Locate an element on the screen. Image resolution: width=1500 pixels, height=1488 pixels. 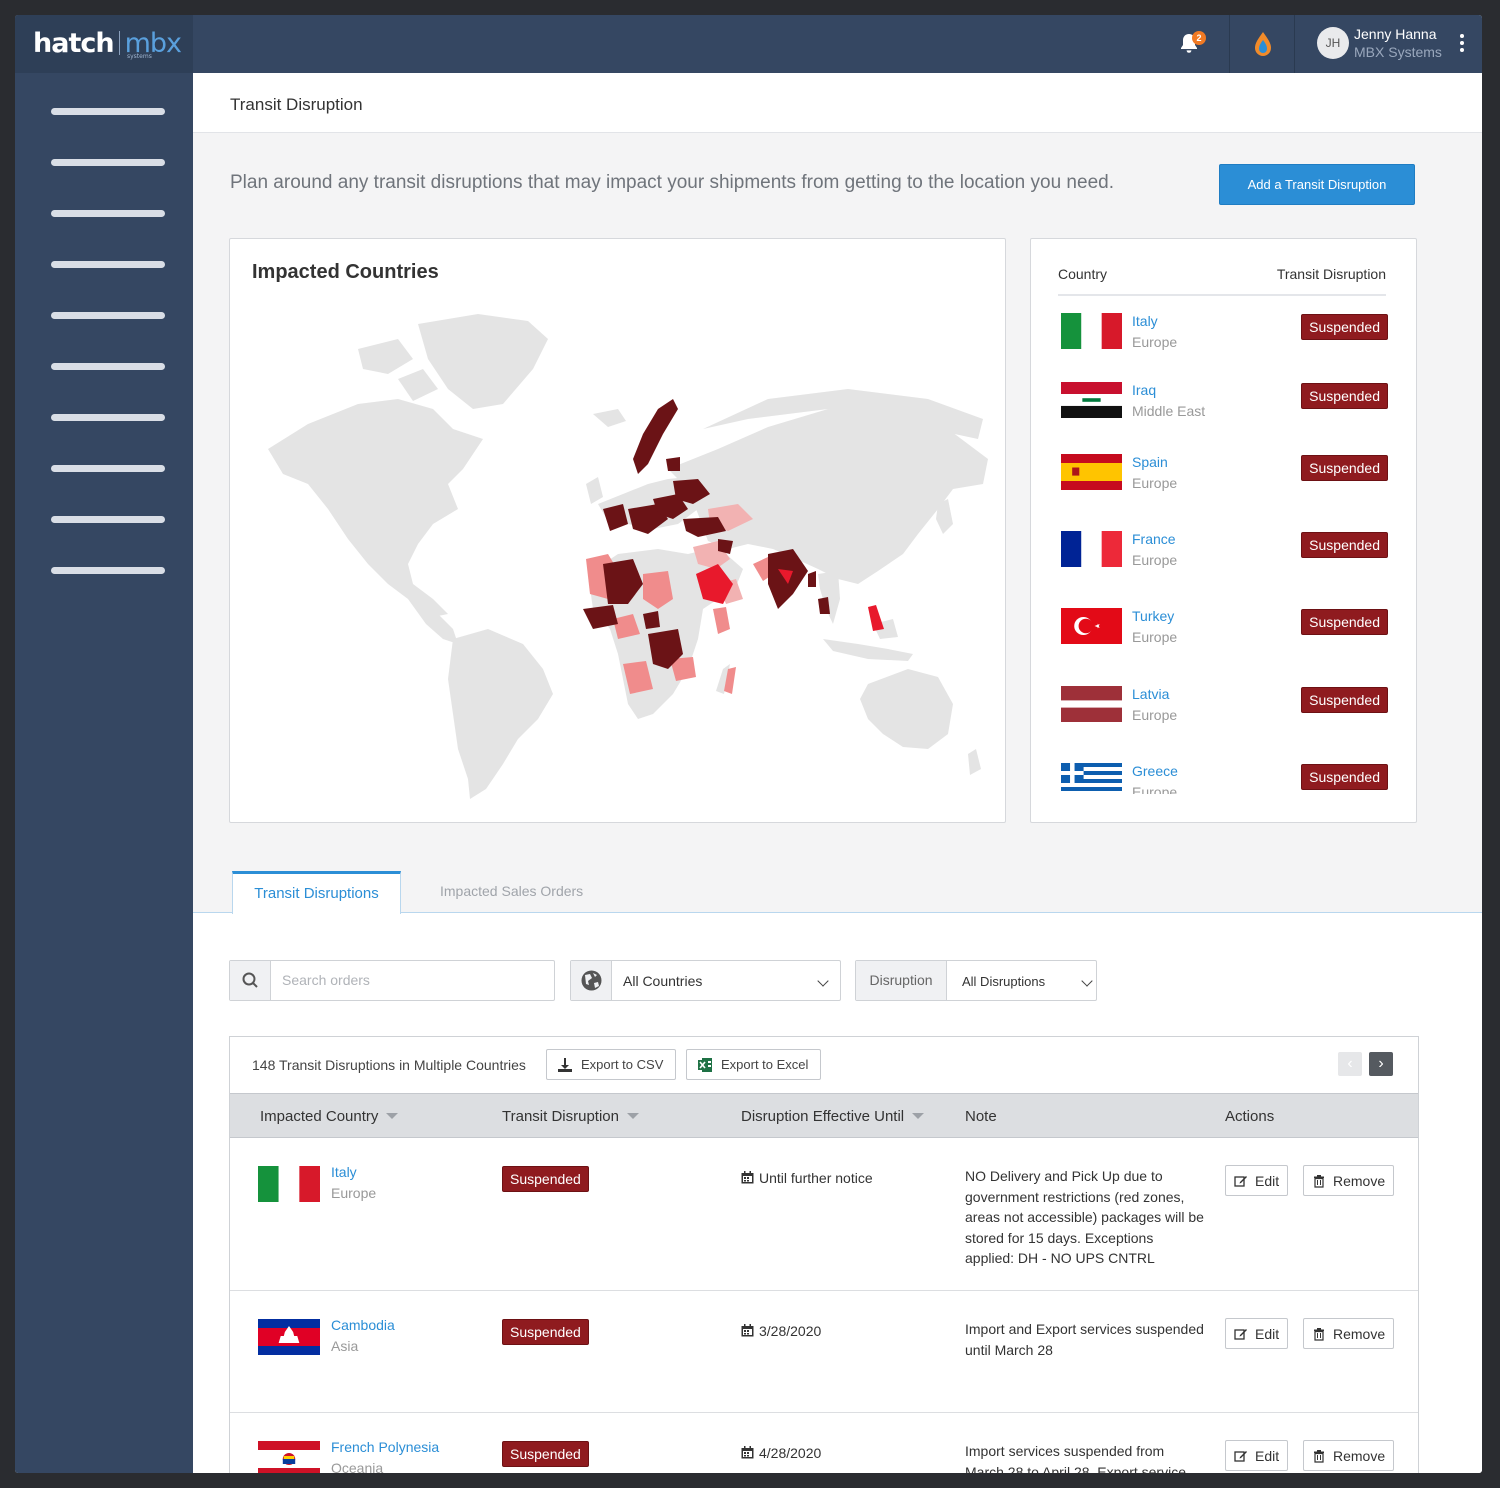
france-flag-icon is located at coordinates (1091, 549).